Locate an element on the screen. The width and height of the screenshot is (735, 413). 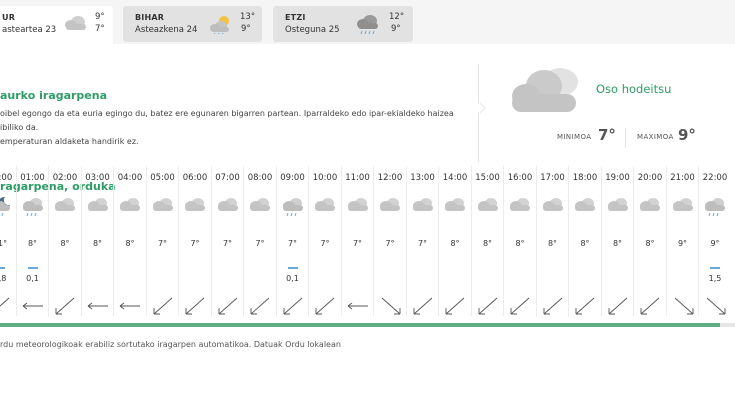
min-label: MINIMOA is located at coordinates (574, 137).